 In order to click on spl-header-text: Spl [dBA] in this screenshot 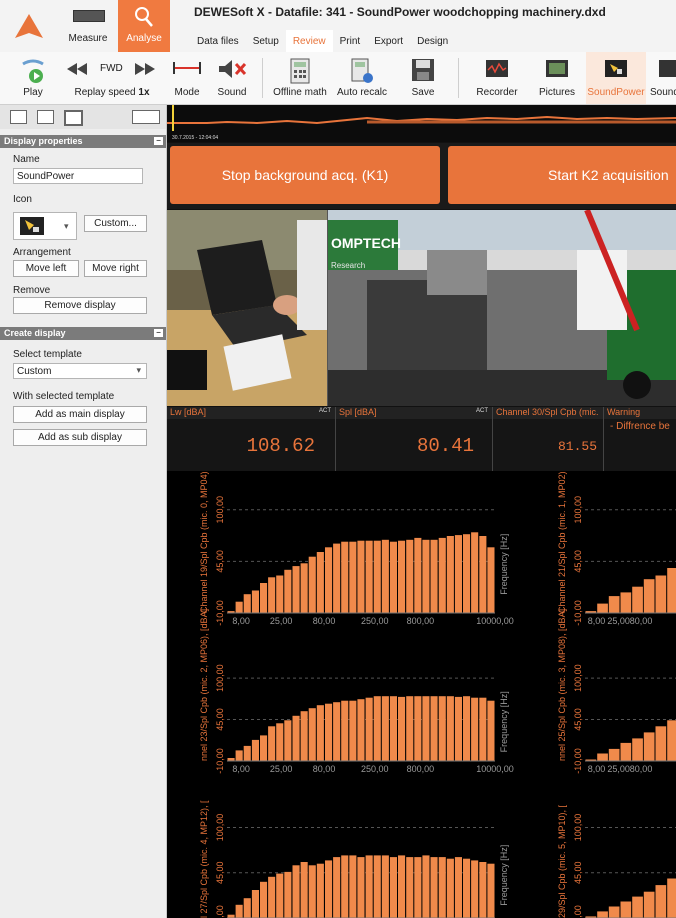, I will do `click(358, 412)`.